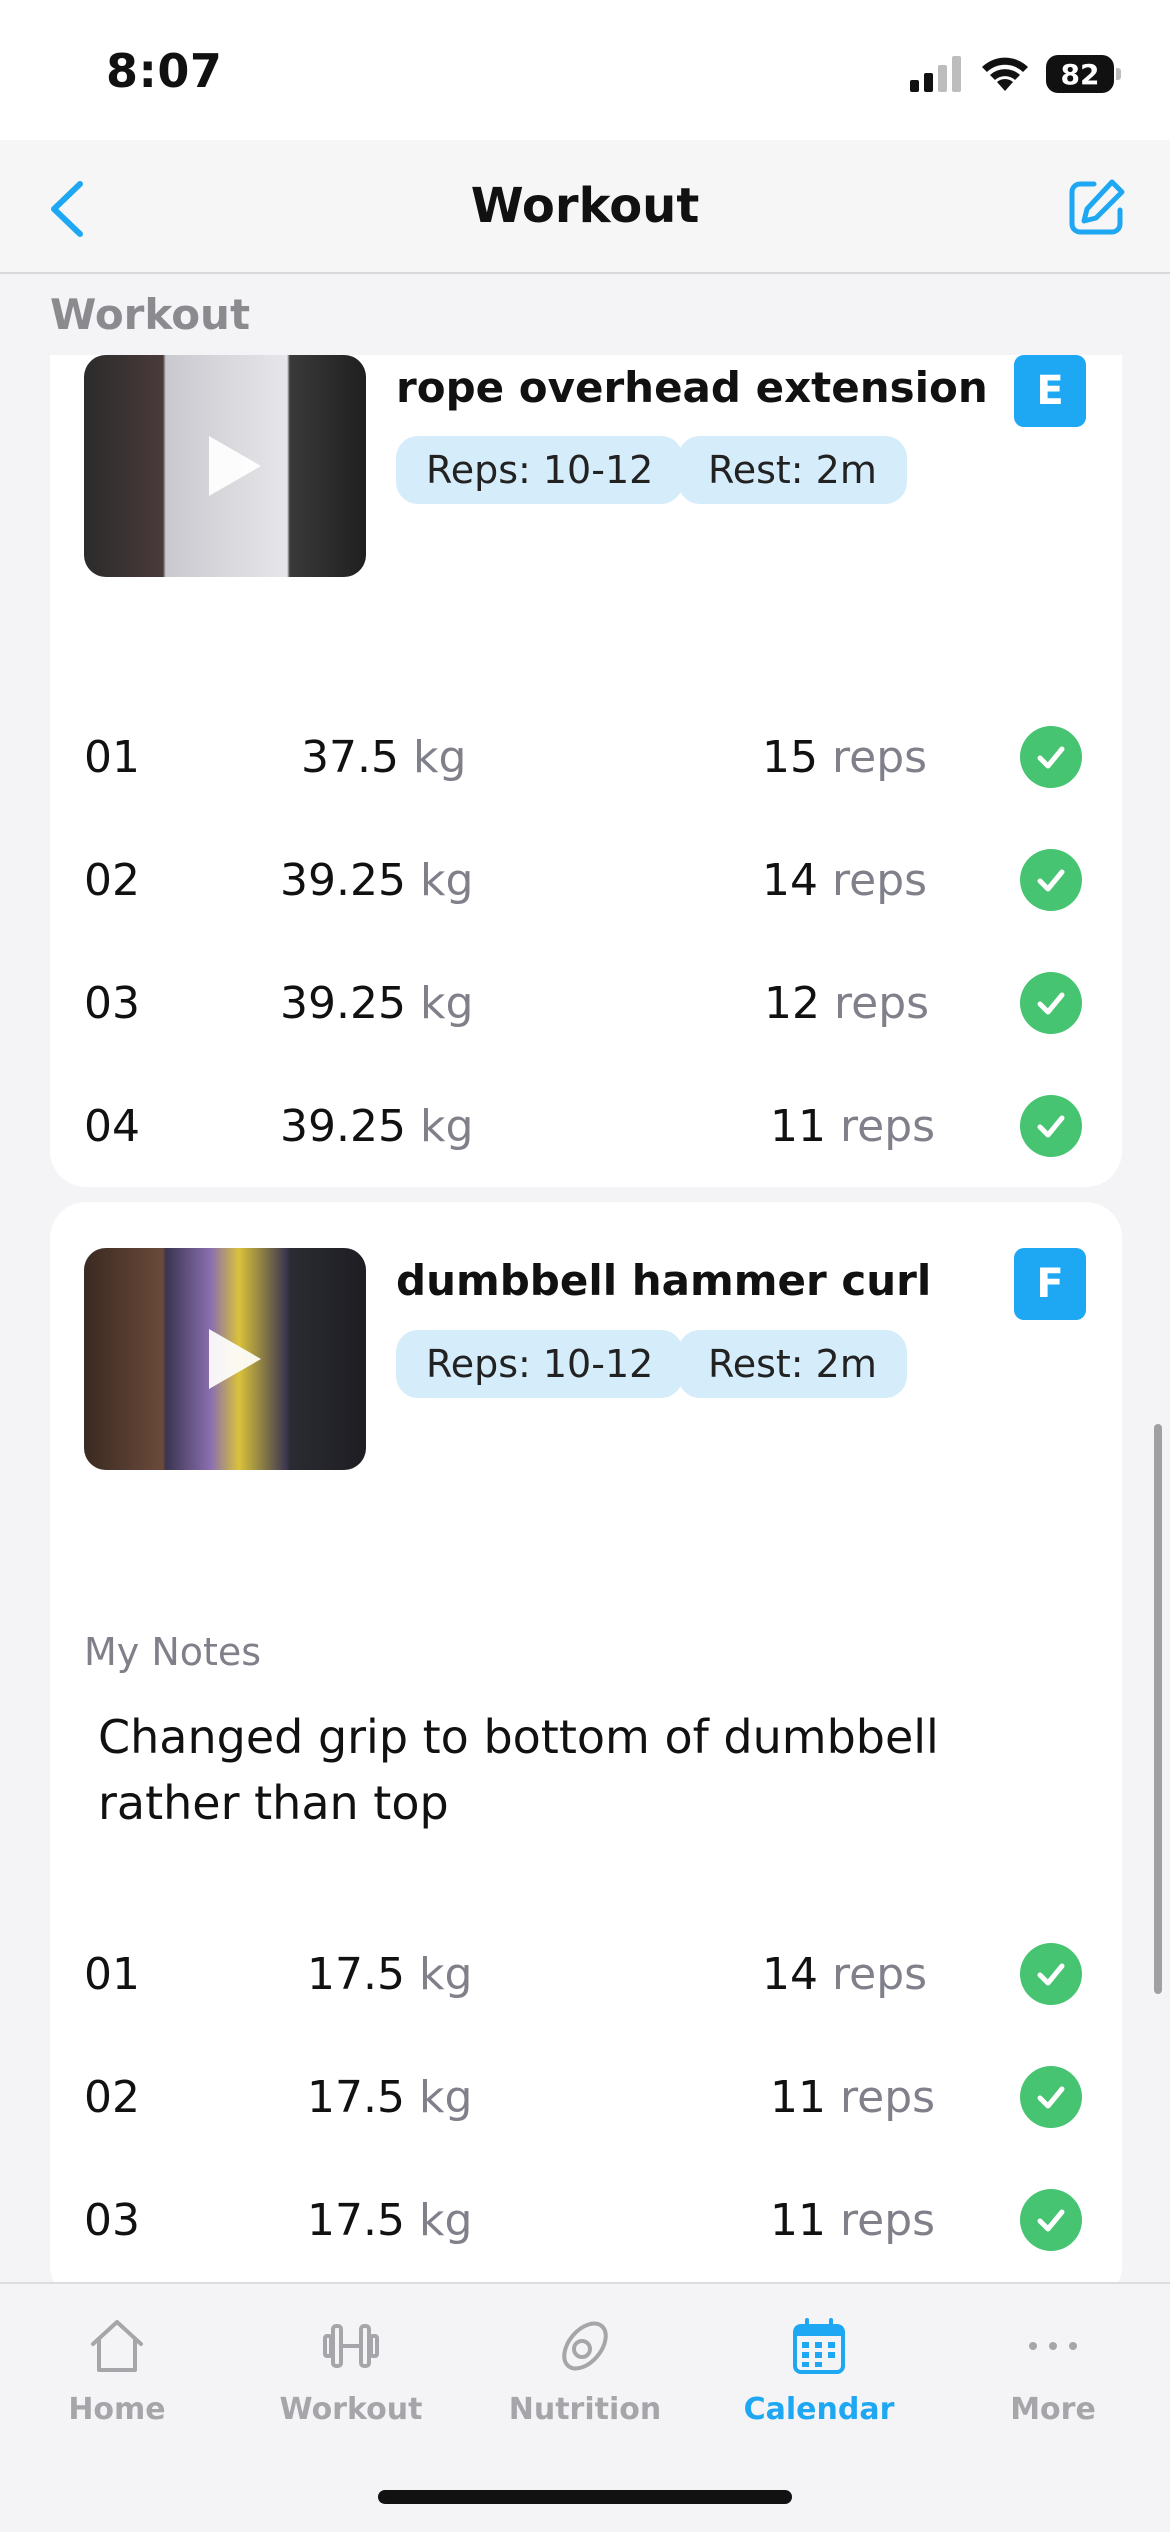  I want to click on home-icon, so click(117, 2346).